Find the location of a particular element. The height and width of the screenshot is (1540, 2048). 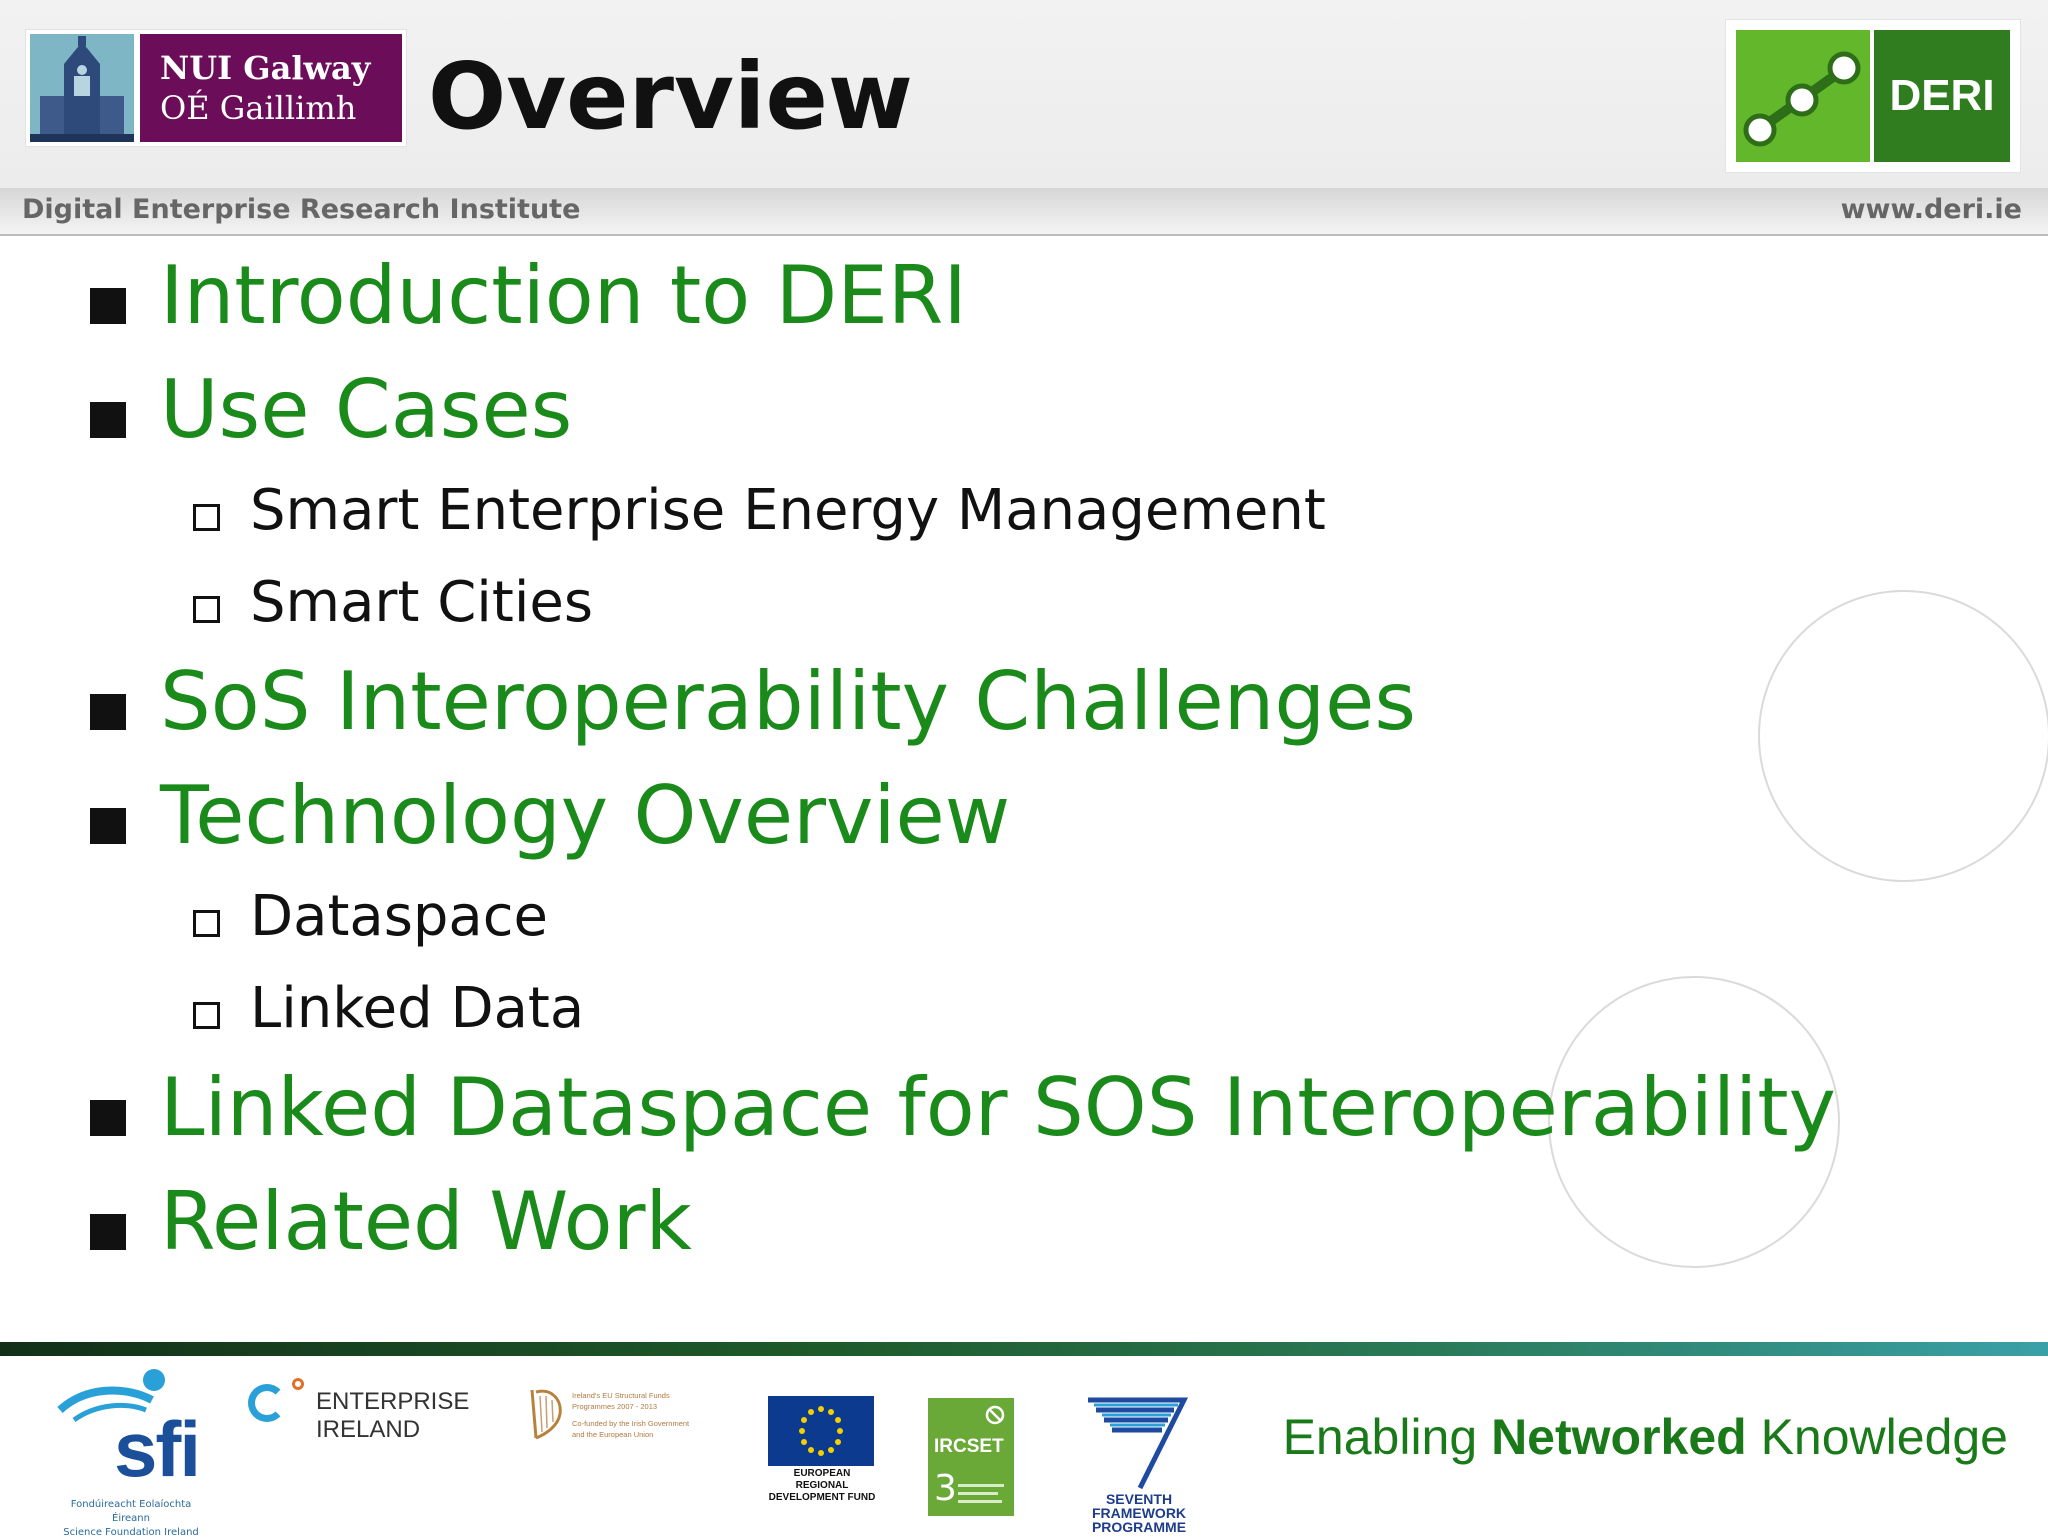

outline-item-text: Related Work is located at coordinates (426, 1221).